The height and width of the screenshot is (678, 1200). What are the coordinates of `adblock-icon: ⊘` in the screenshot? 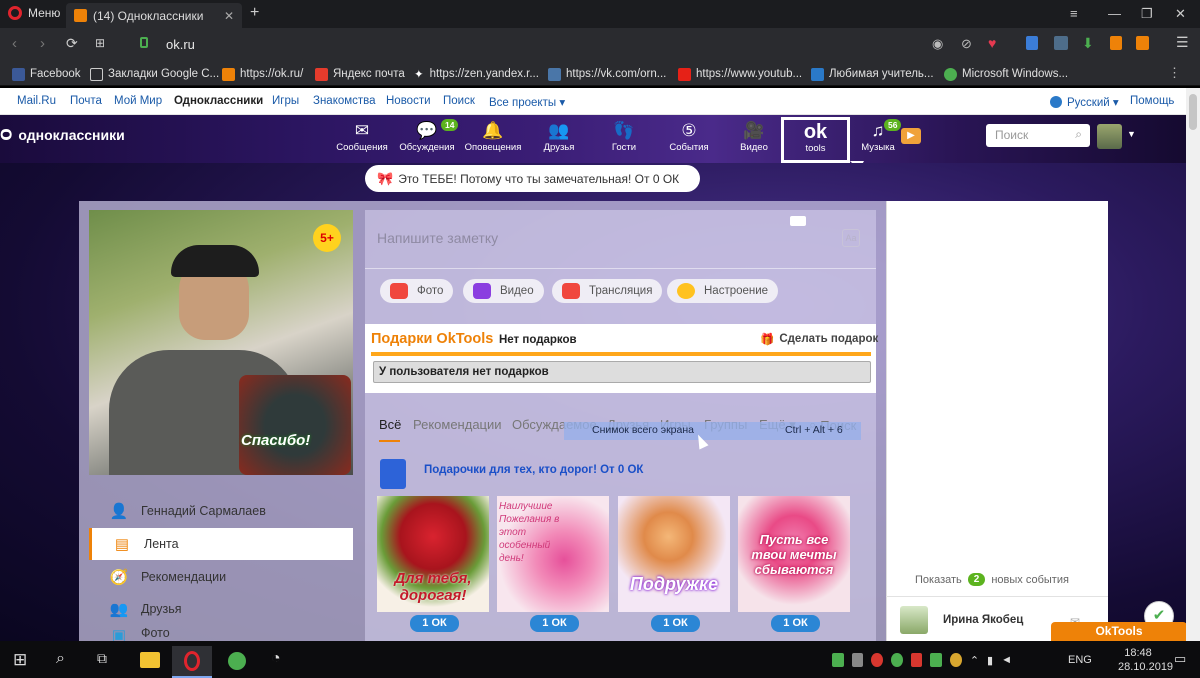 It's located at (966, 44).